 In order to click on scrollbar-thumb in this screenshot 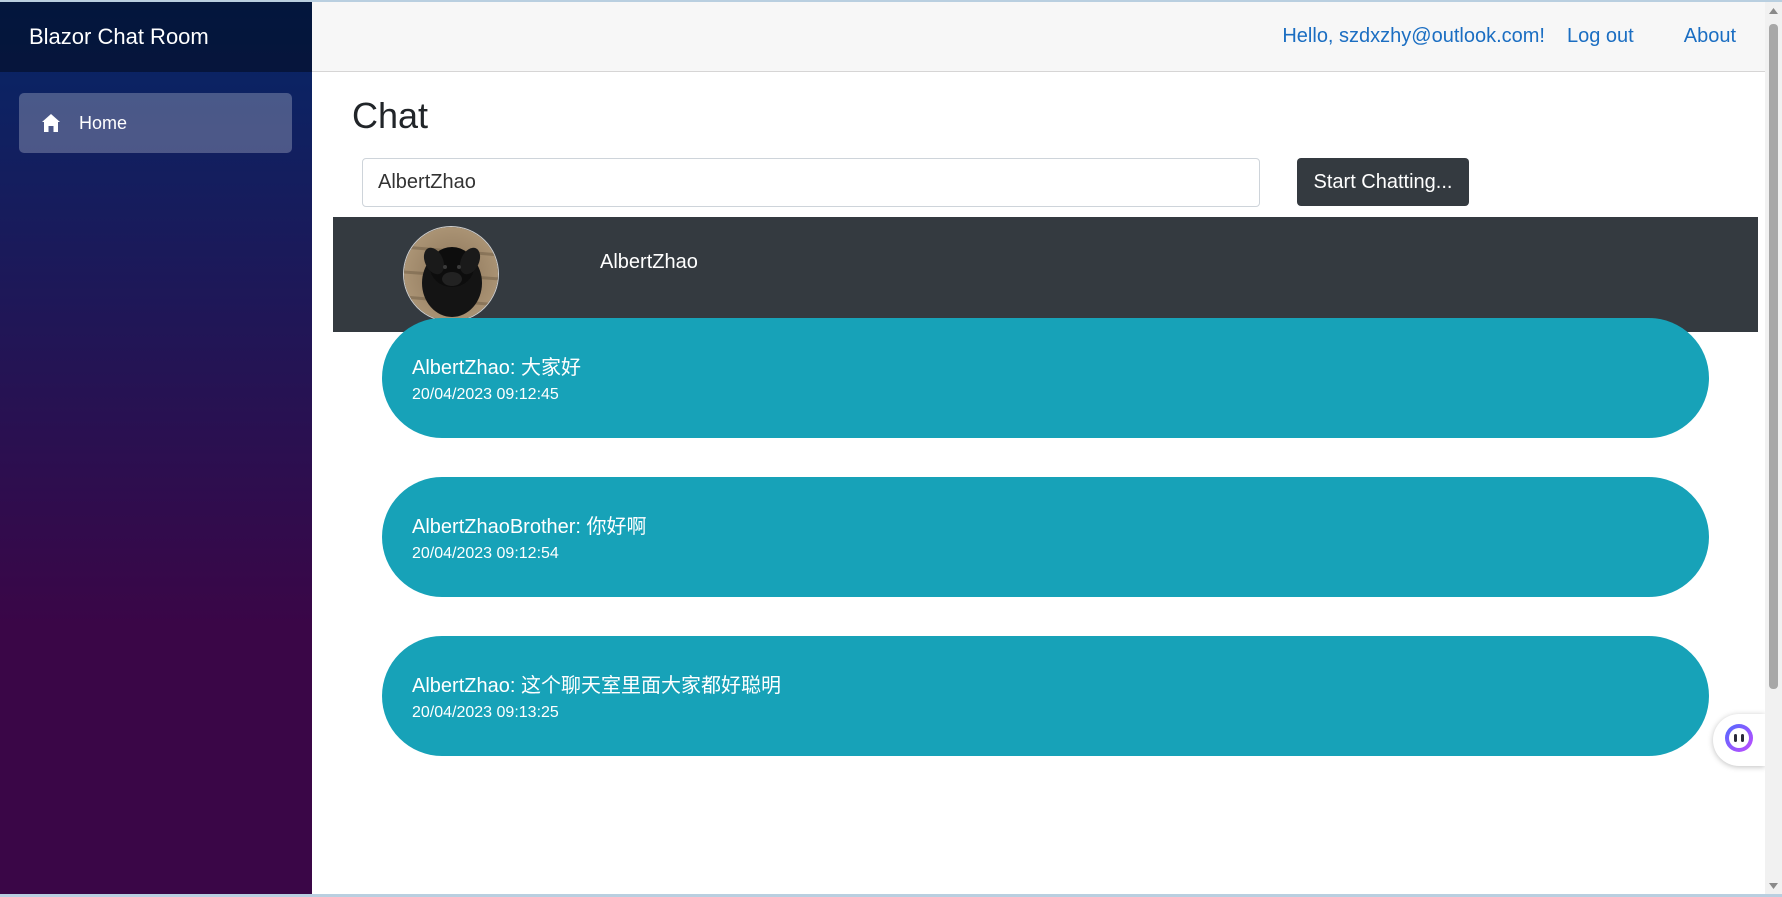, I will do `click(1773, 356)`.